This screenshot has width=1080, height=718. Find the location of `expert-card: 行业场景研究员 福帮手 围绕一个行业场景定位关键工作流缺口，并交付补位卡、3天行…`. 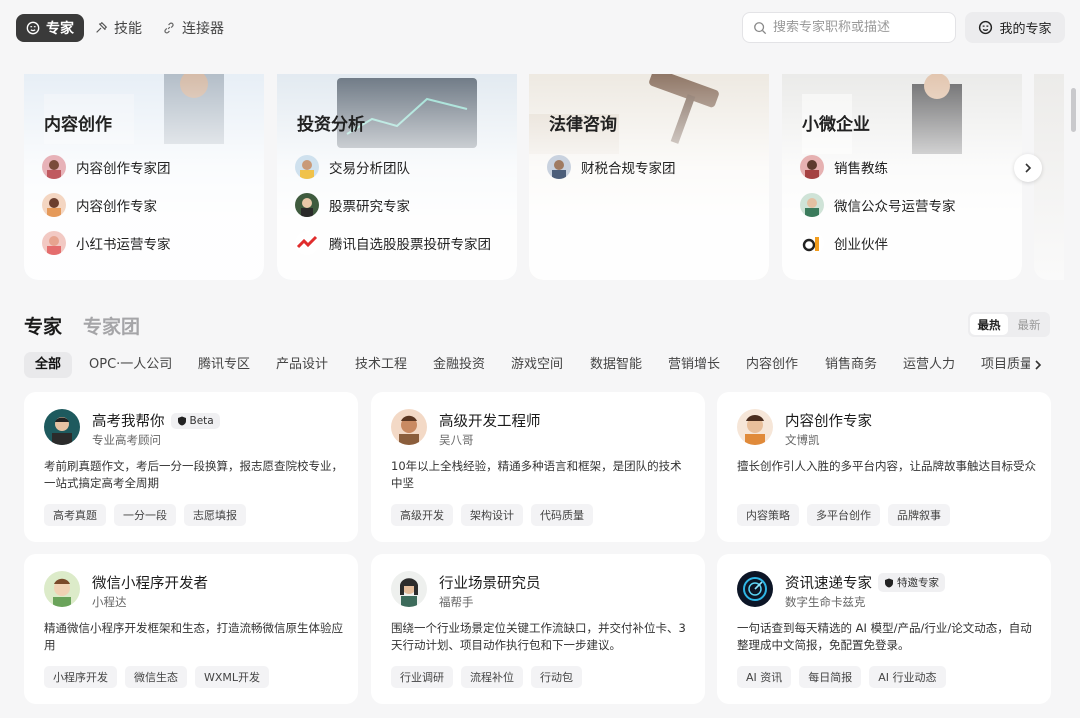

expert-card: 行业场景研究员 福帮手 围绕一个行业场景定位关键工作流缺口，并交付补位卡、3天行… is located at coordinates (538, 629).